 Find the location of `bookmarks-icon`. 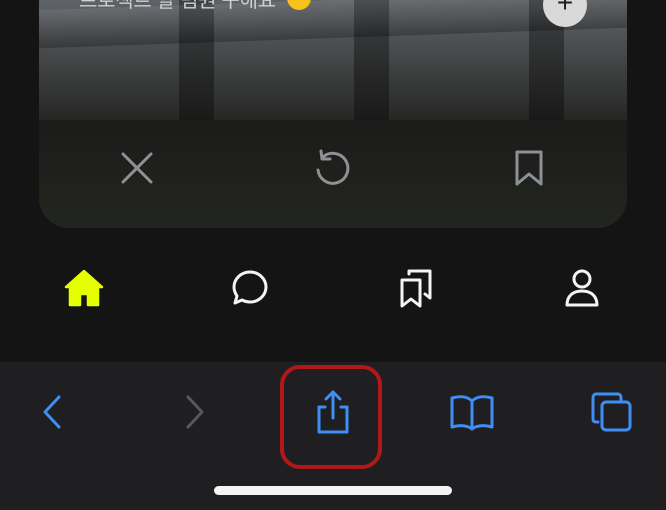

bookmarks-icon is located at coordinates (416, 288).